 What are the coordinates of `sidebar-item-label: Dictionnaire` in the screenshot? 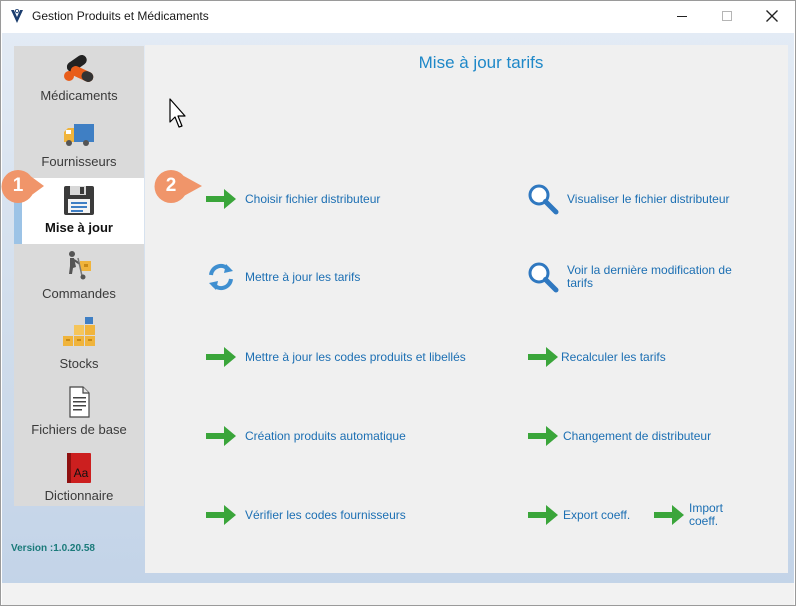 It's located at (79, 495).